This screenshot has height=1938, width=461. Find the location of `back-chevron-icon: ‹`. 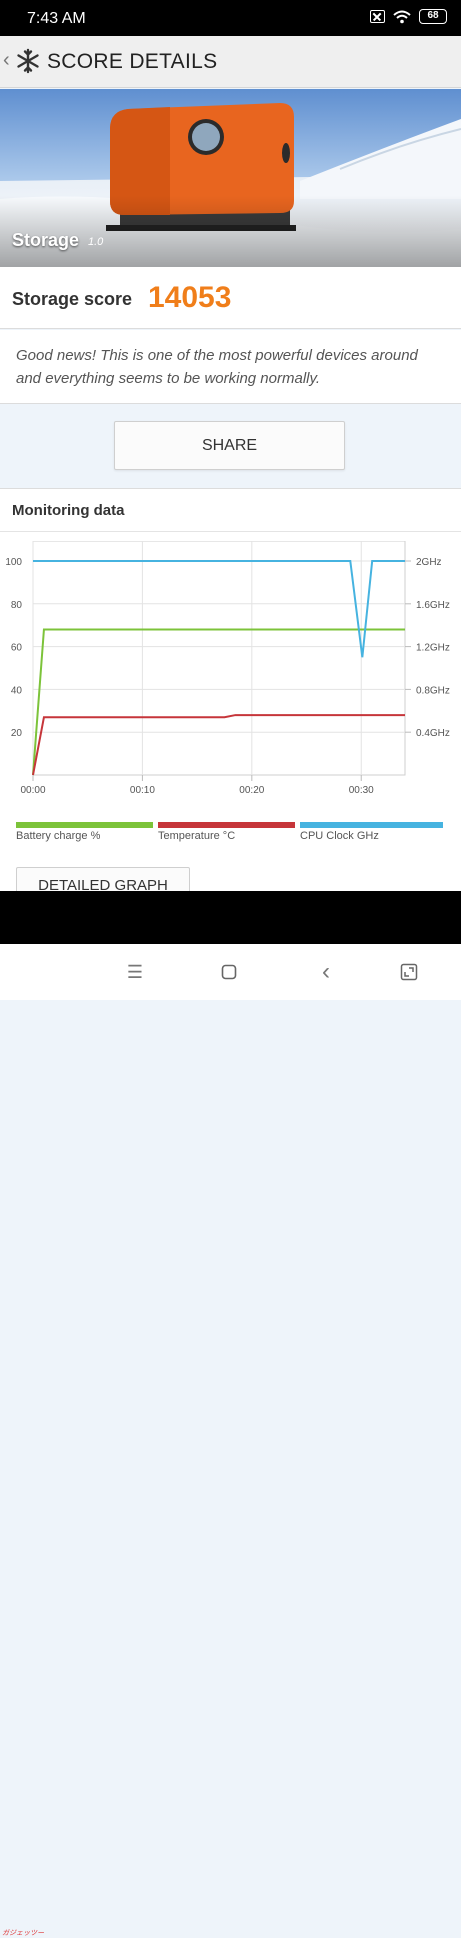

back-chevron-icon: ‹ is located at coordinates (6, 60).